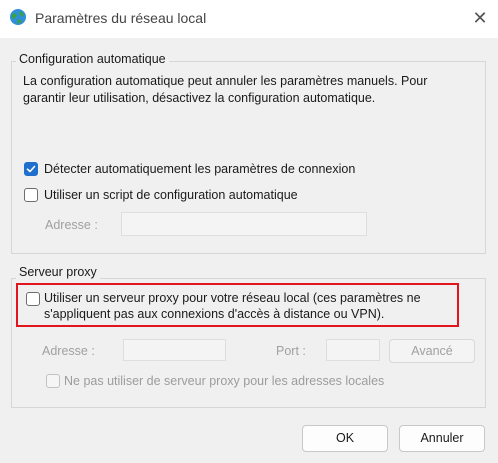 The height and width of the screenshot is (463, 498). Describe the element at coordinates (92, 59) in the screenshot. I see `auto-config-group-title: Configuration automatique` at that location.